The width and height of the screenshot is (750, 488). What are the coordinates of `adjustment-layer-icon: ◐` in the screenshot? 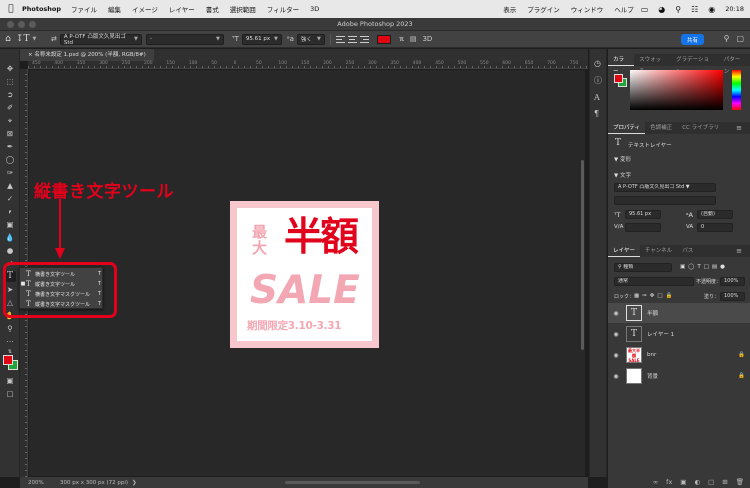 It's located at (697, 482).